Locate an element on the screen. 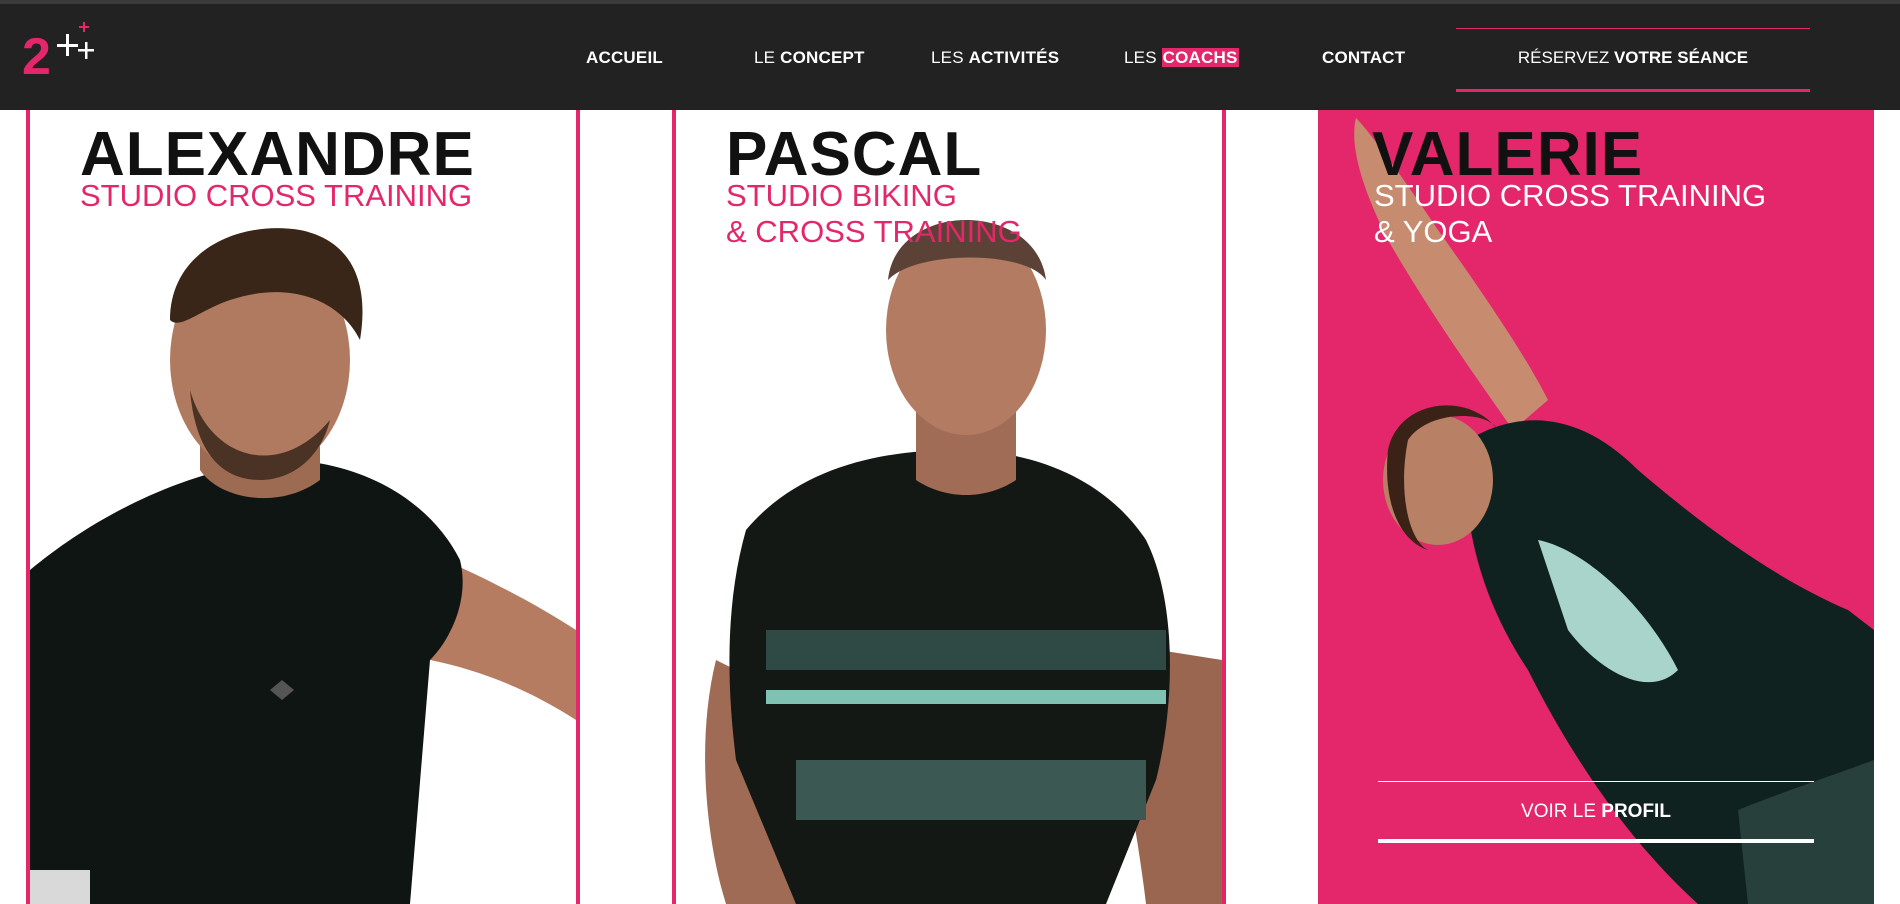 The height and width of the screenshot is (904, 1900). site-logo: 2 is located at coordinates (64, 53).